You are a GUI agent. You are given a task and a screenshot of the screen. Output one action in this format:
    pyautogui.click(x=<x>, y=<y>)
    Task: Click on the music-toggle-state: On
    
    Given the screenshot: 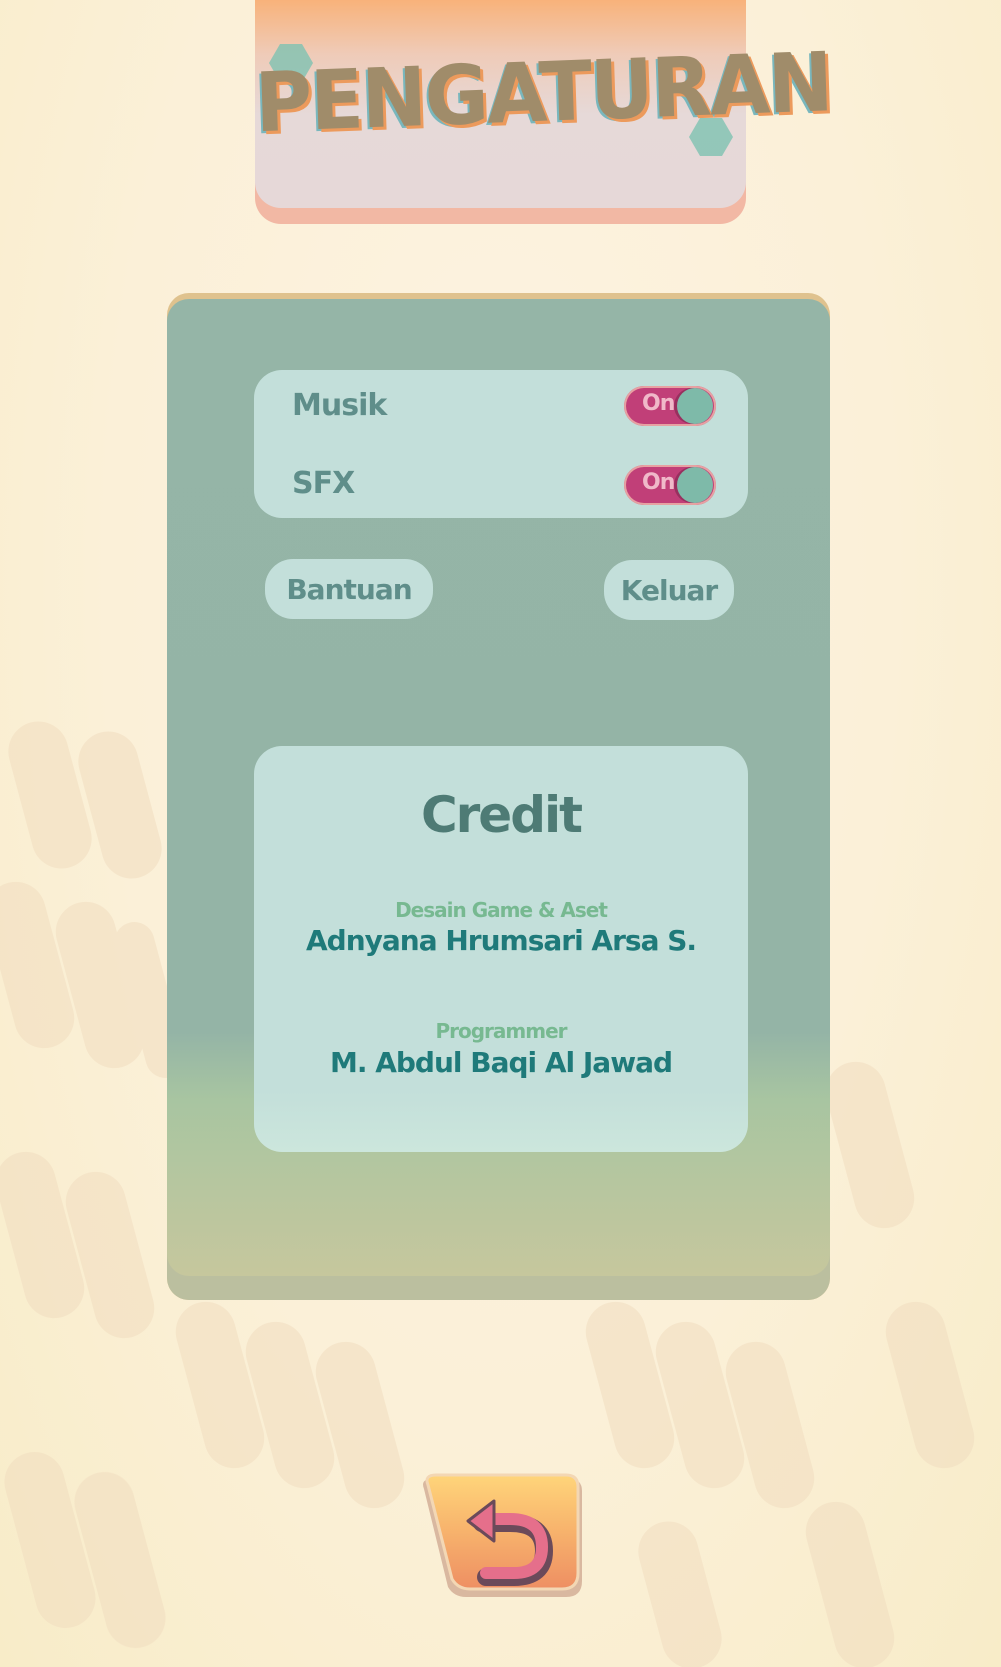 What is the action you would take?
    pyautogui.click(x=658, y=403)
    